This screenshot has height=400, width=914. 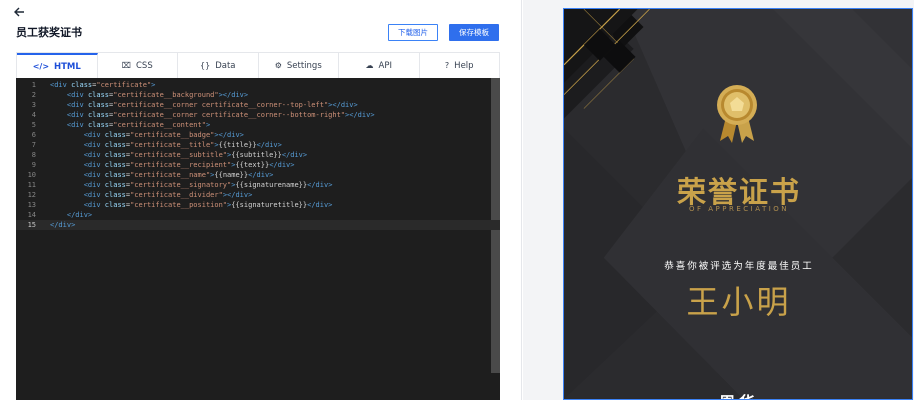 What do you see at coordinates (33, 155) in the screenshot?
I see `line-number: 8` at bounding box center [33, 155].